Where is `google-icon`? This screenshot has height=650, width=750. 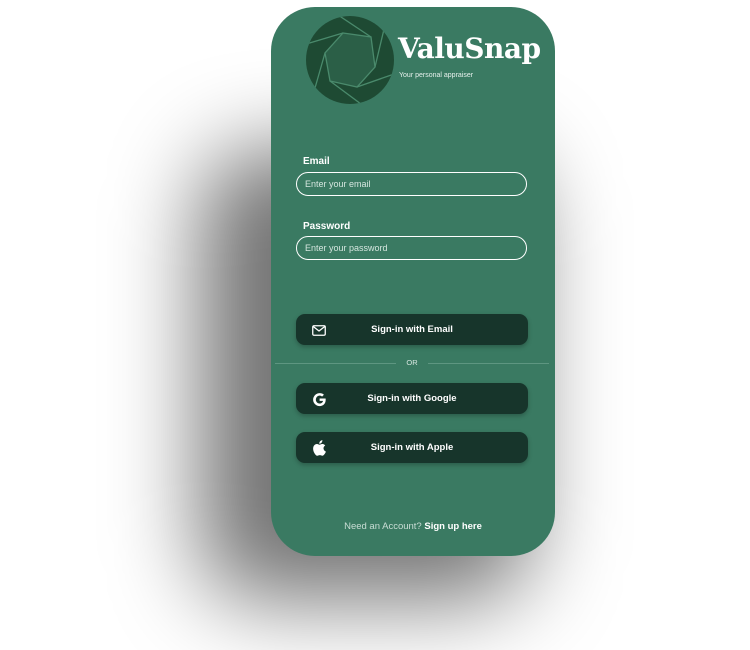 google-icon is located at coordinates (319, 399).